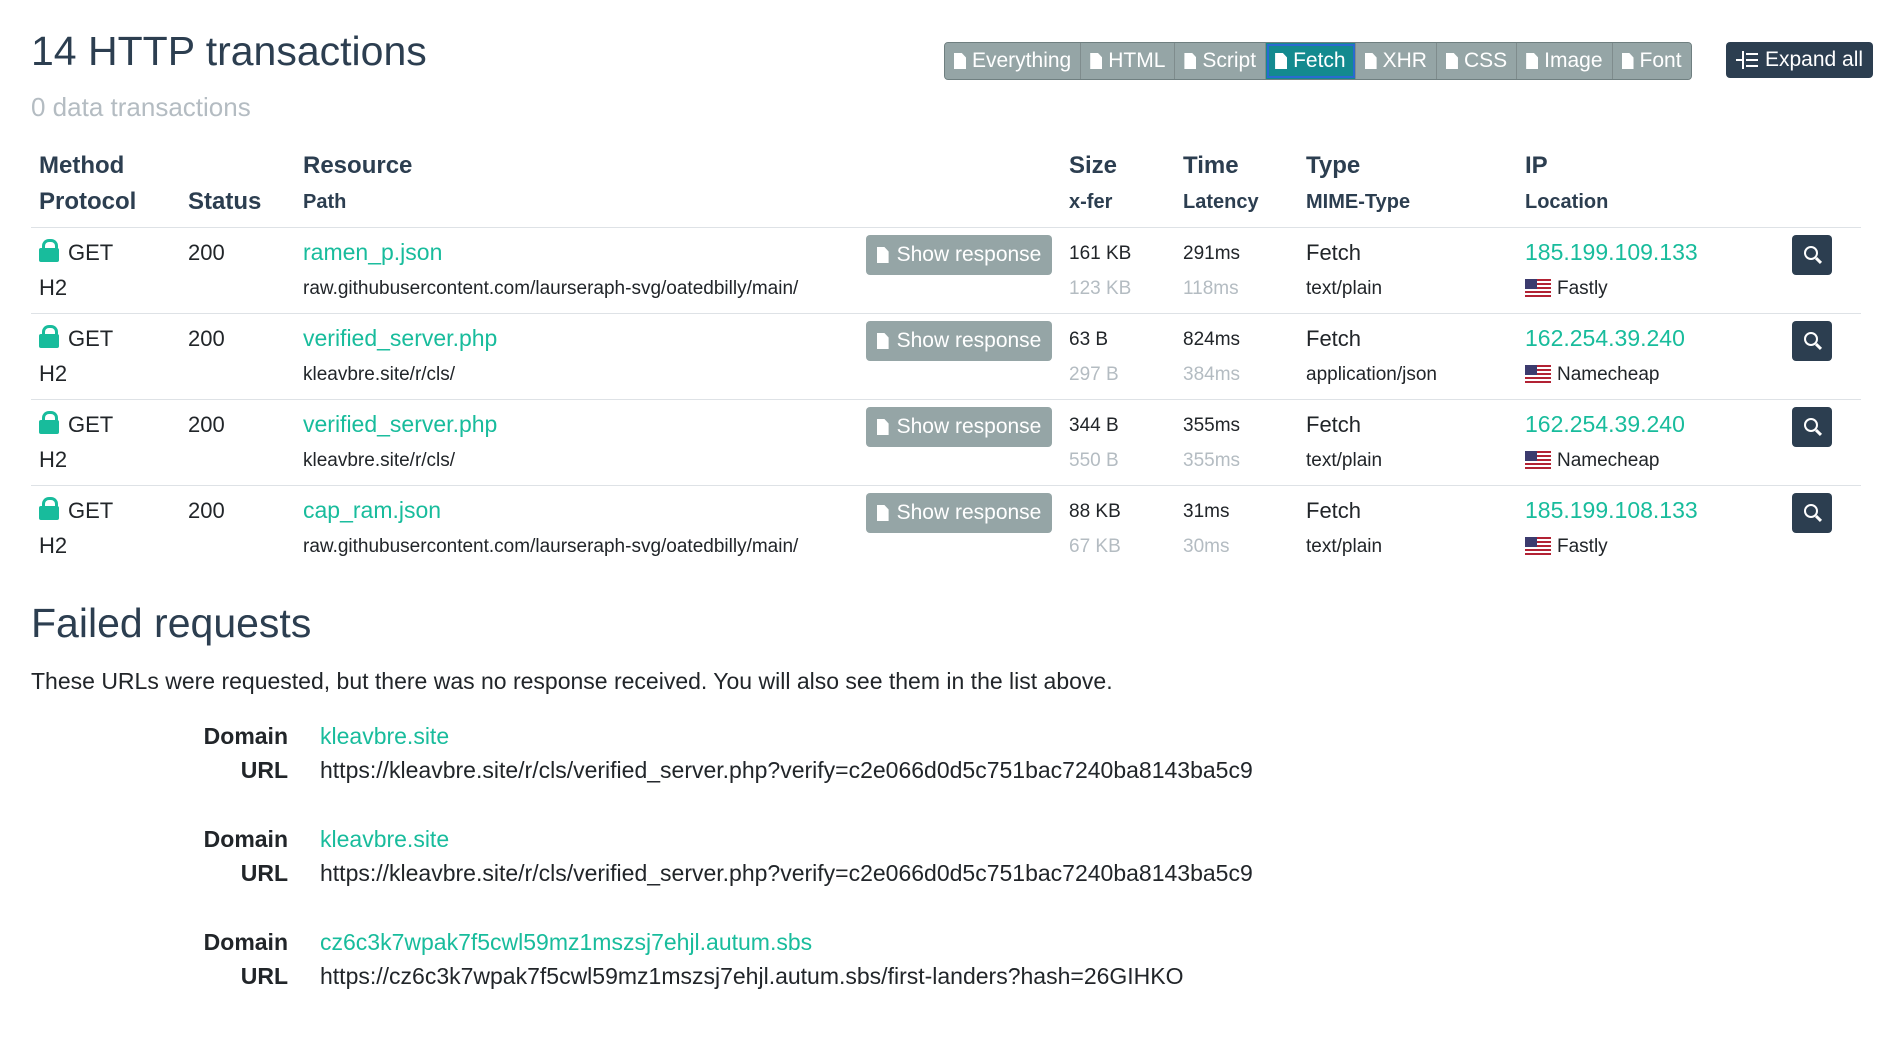 The width and height of the screenshot is (1892, 1064). What do you see at coordinates (1211, 165) in the screenshot?
I see `col-time: Time` at bounding box center [1211, 165].